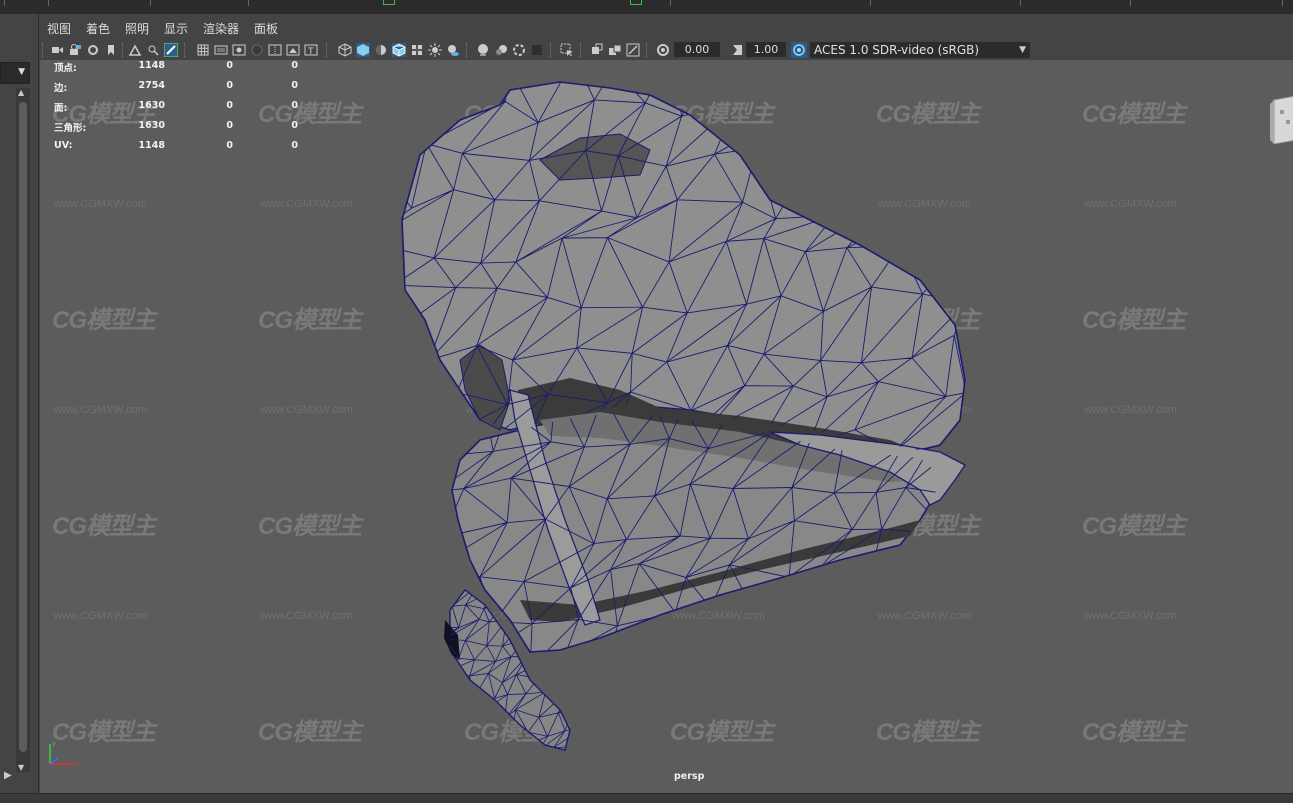  What do you see at coordinates (176, 28) in the screenshot?
I see `menu-show: 显示` at bounding box center [176, 28].